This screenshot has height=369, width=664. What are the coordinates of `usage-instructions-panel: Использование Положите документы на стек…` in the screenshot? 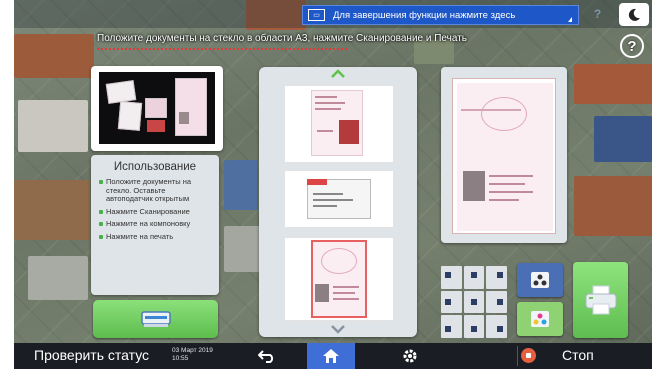 It's located at (155, 225).